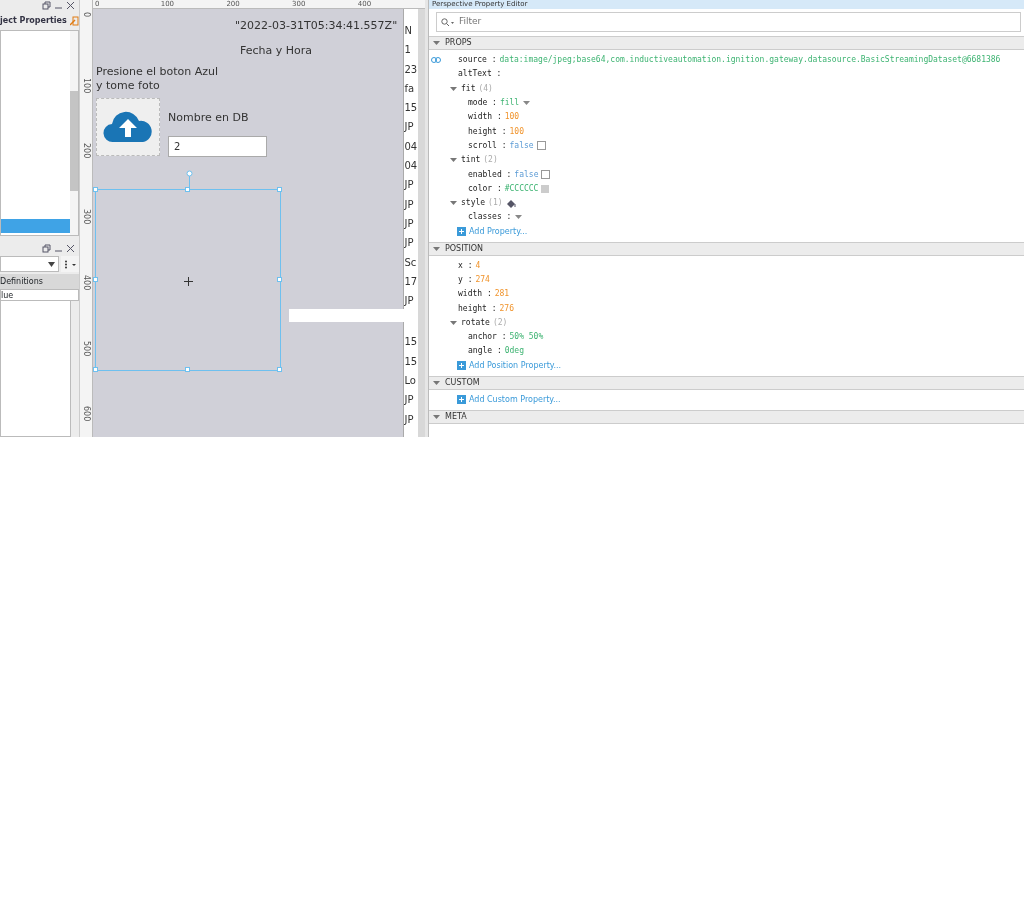 The image size is (1024, 911). I want to click on property-key: x :, so click(465, 265).